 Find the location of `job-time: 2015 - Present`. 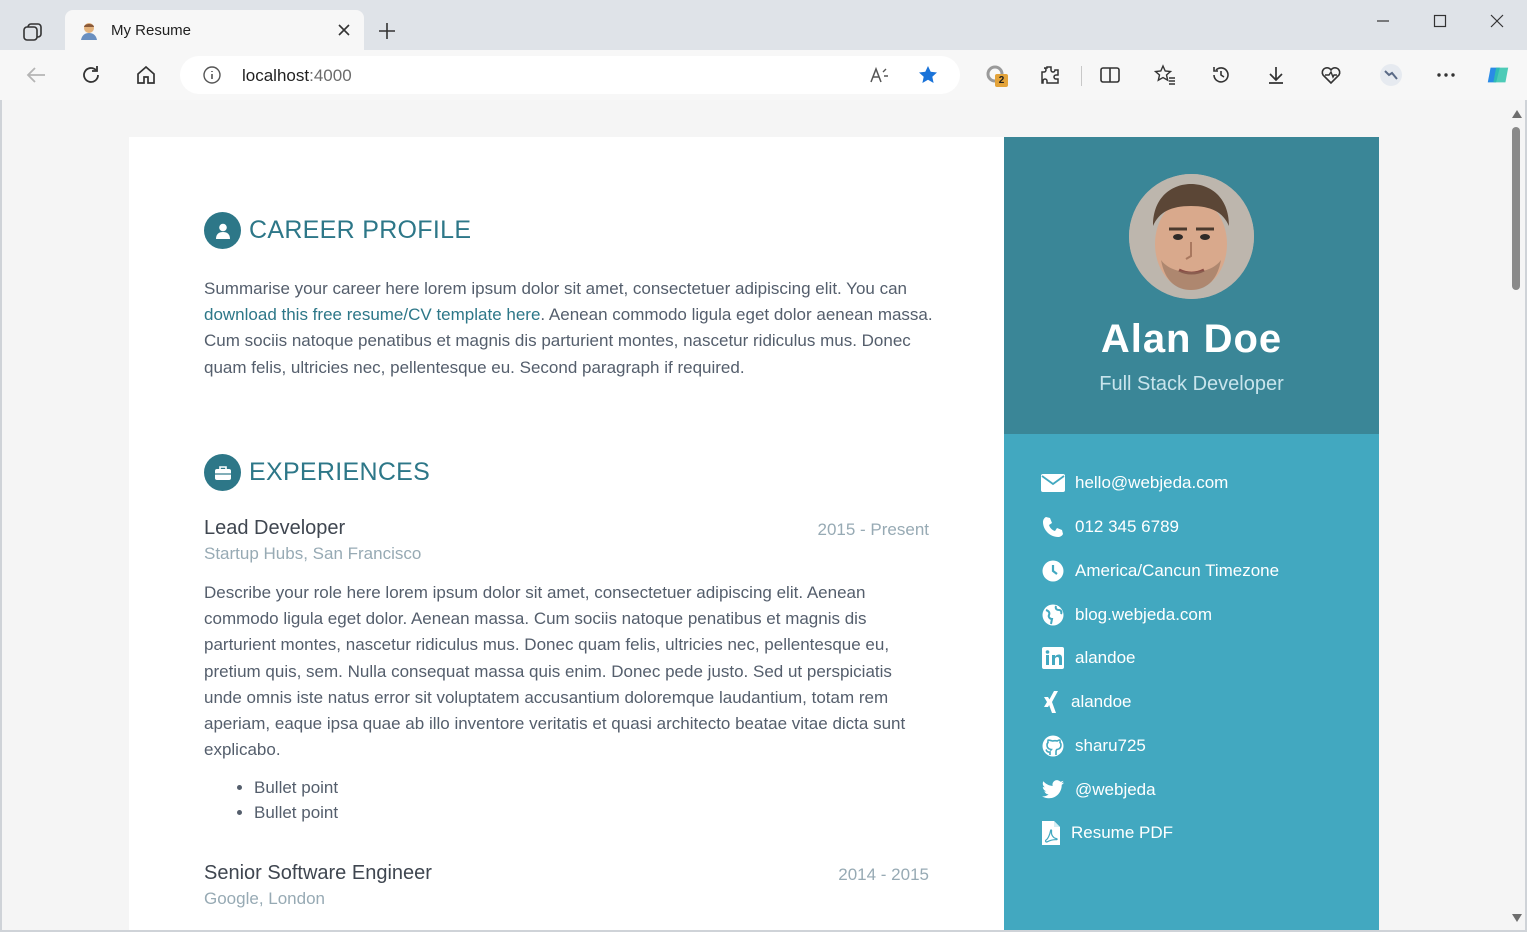

job-time: 2015 - Present is located at coordinates (873, 529).